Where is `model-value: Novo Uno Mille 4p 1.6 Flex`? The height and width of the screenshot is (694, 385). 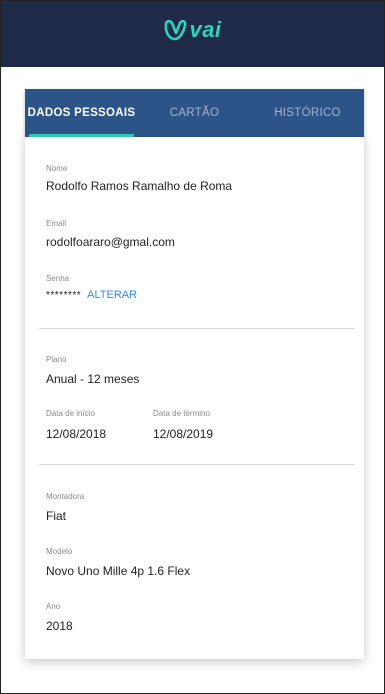
model-value: Novo Uno Mille 4p 1.6 Flex is located at coordinates (118, 571).